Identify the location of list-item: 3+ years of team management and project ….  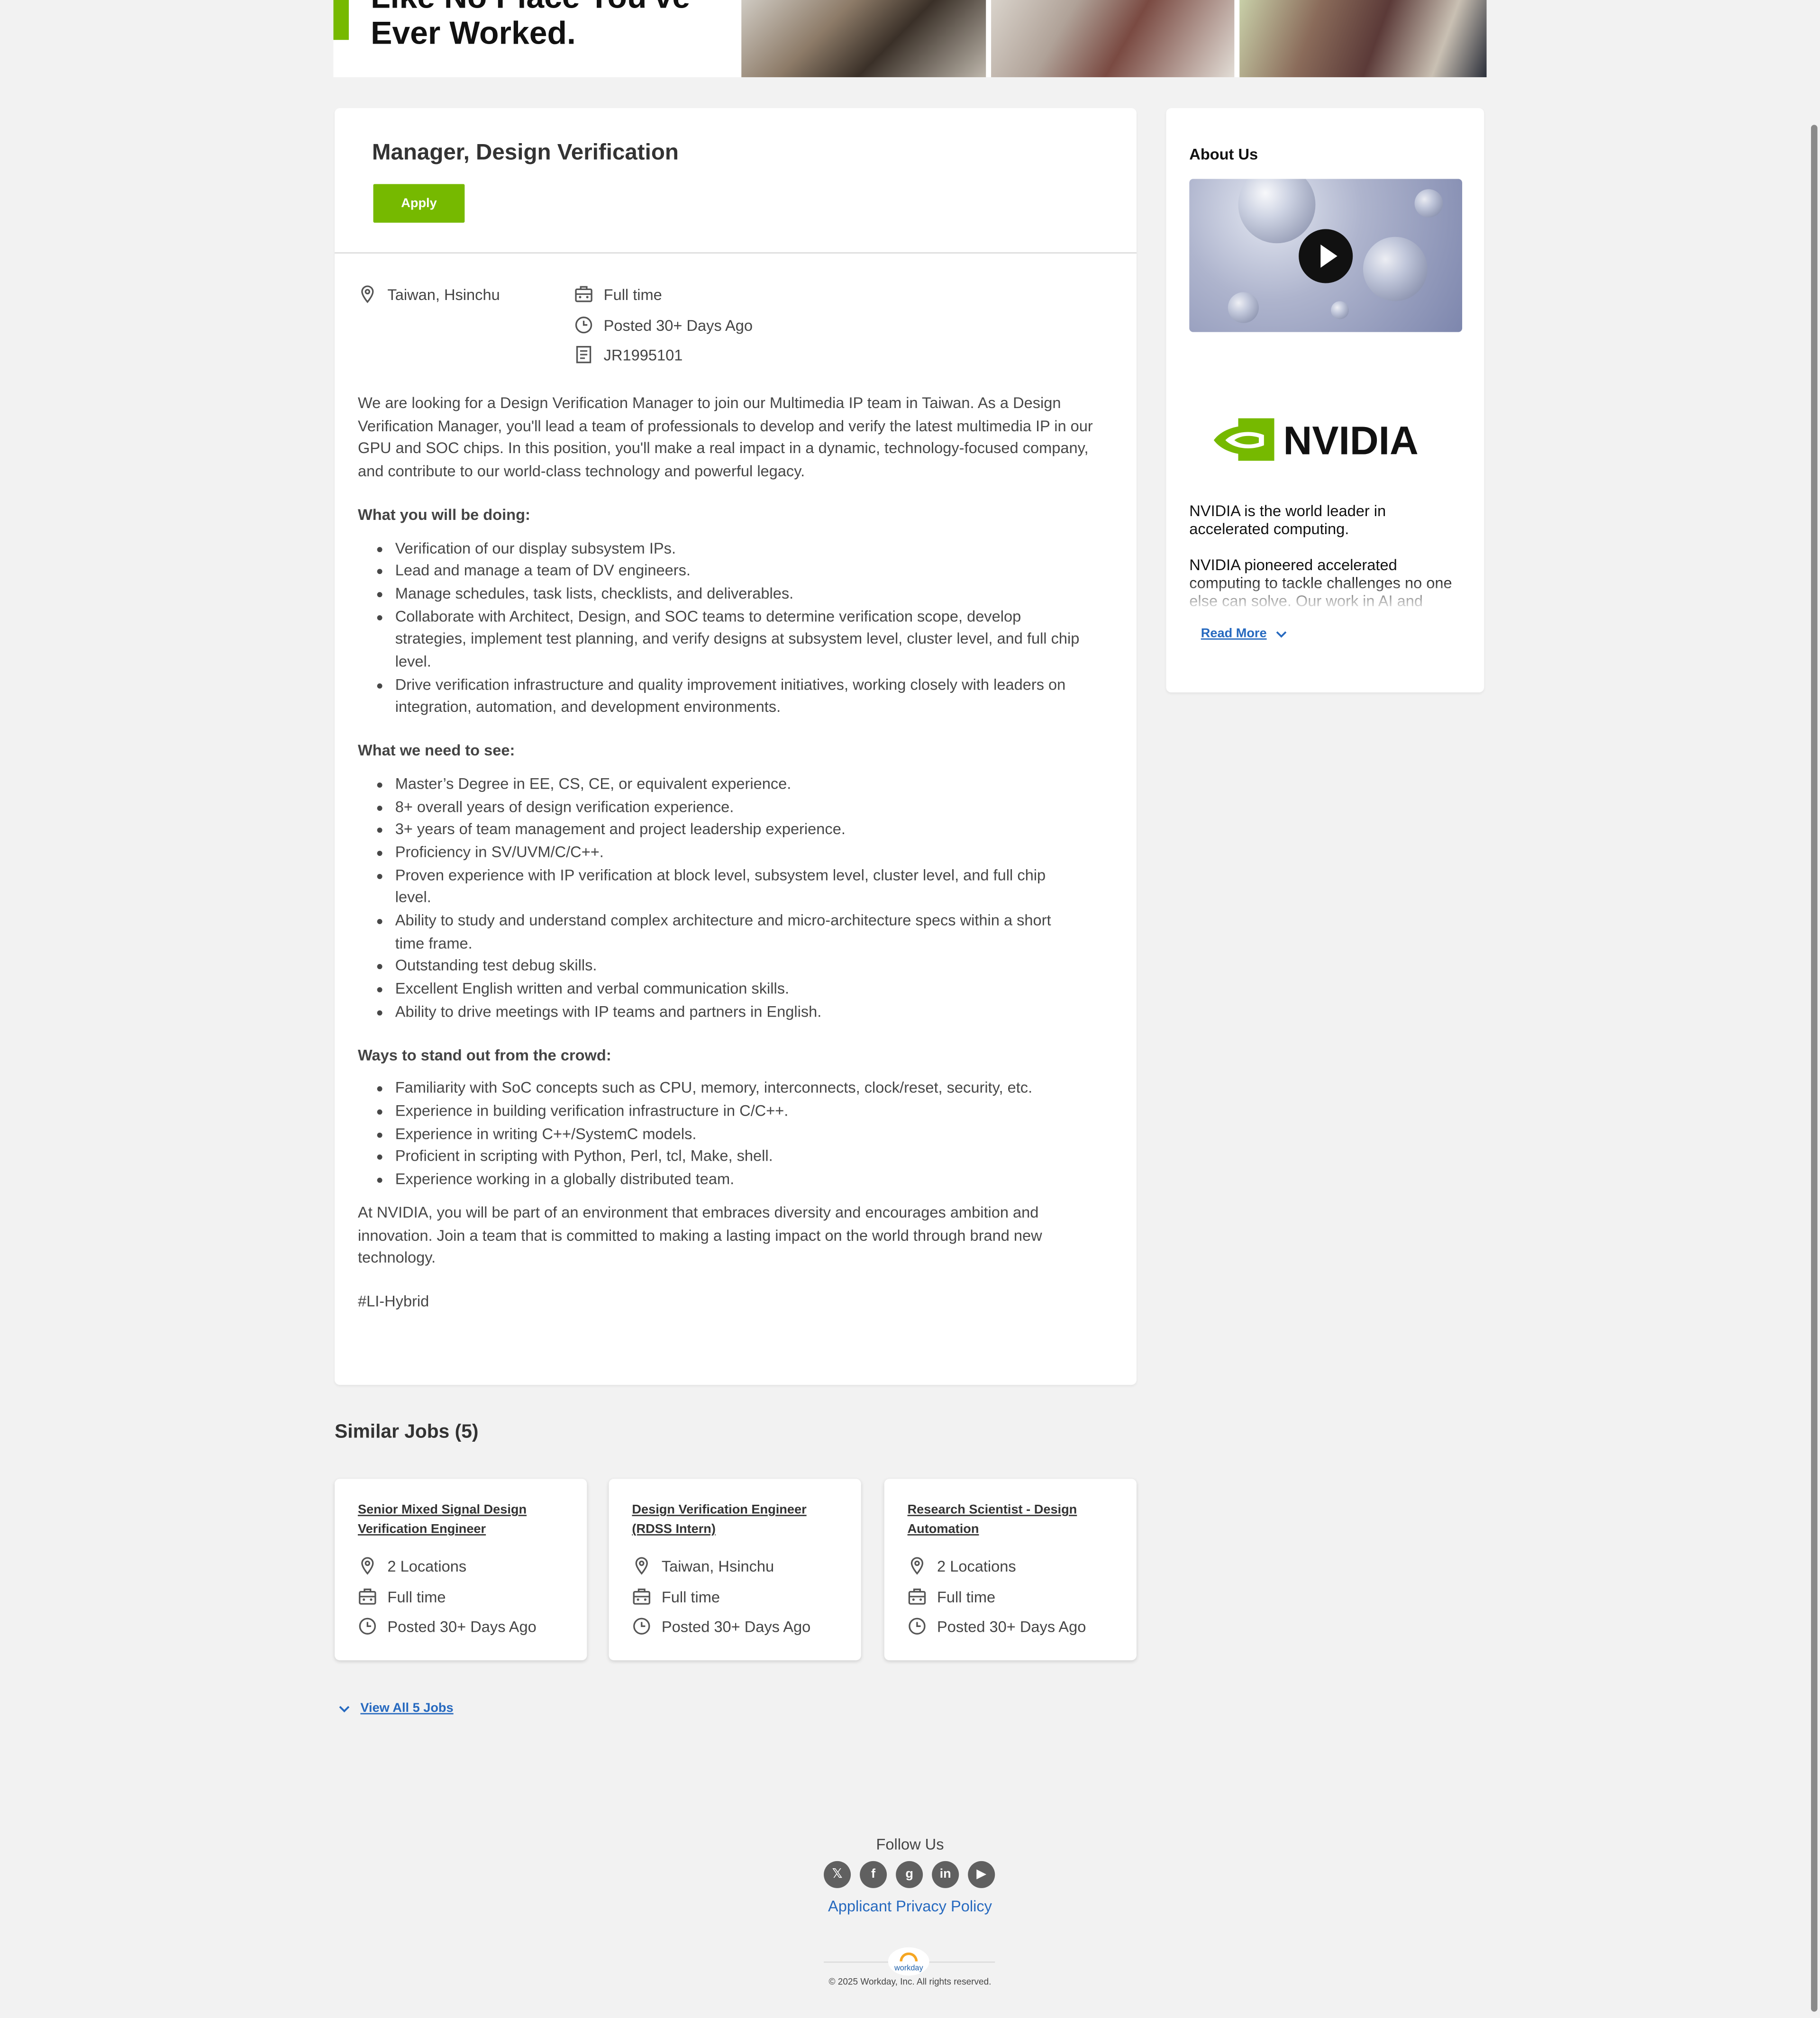
(753, 831).